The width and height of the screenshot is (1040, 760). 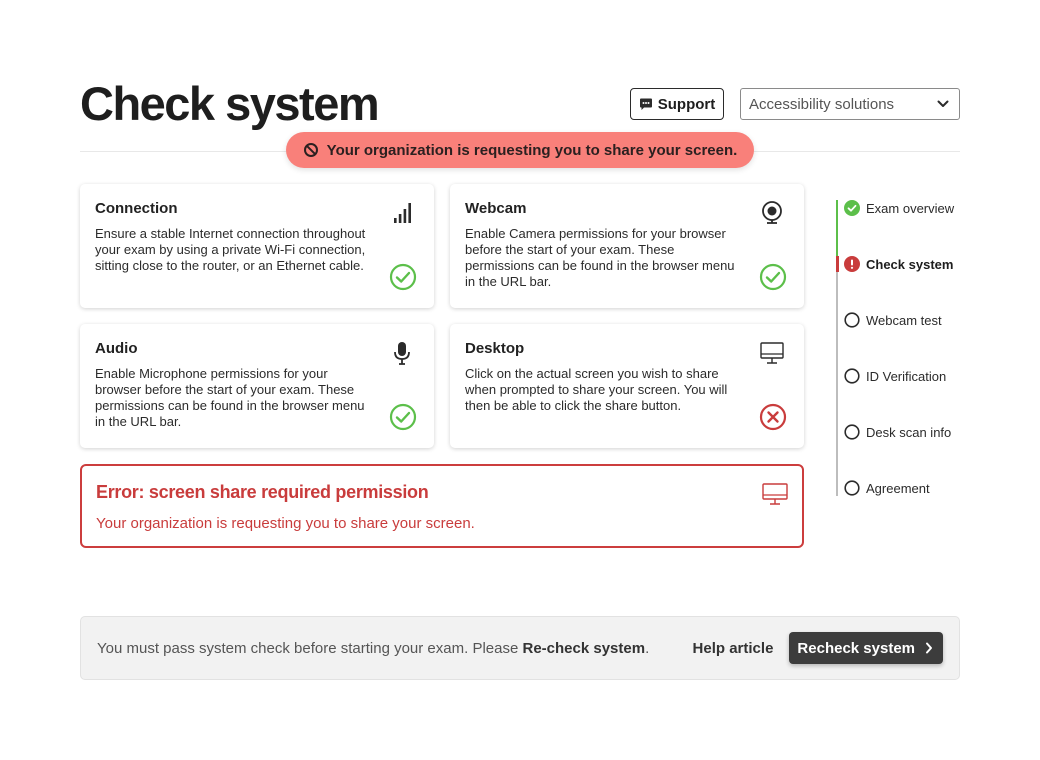 I want to click on connection-title: Connection, so click(x=136, y=208).